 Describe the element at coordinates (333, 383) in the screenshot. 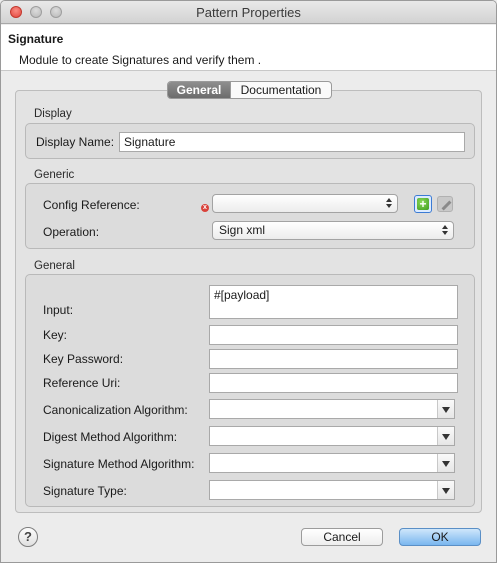

I see `reference-uri-field` at that location.